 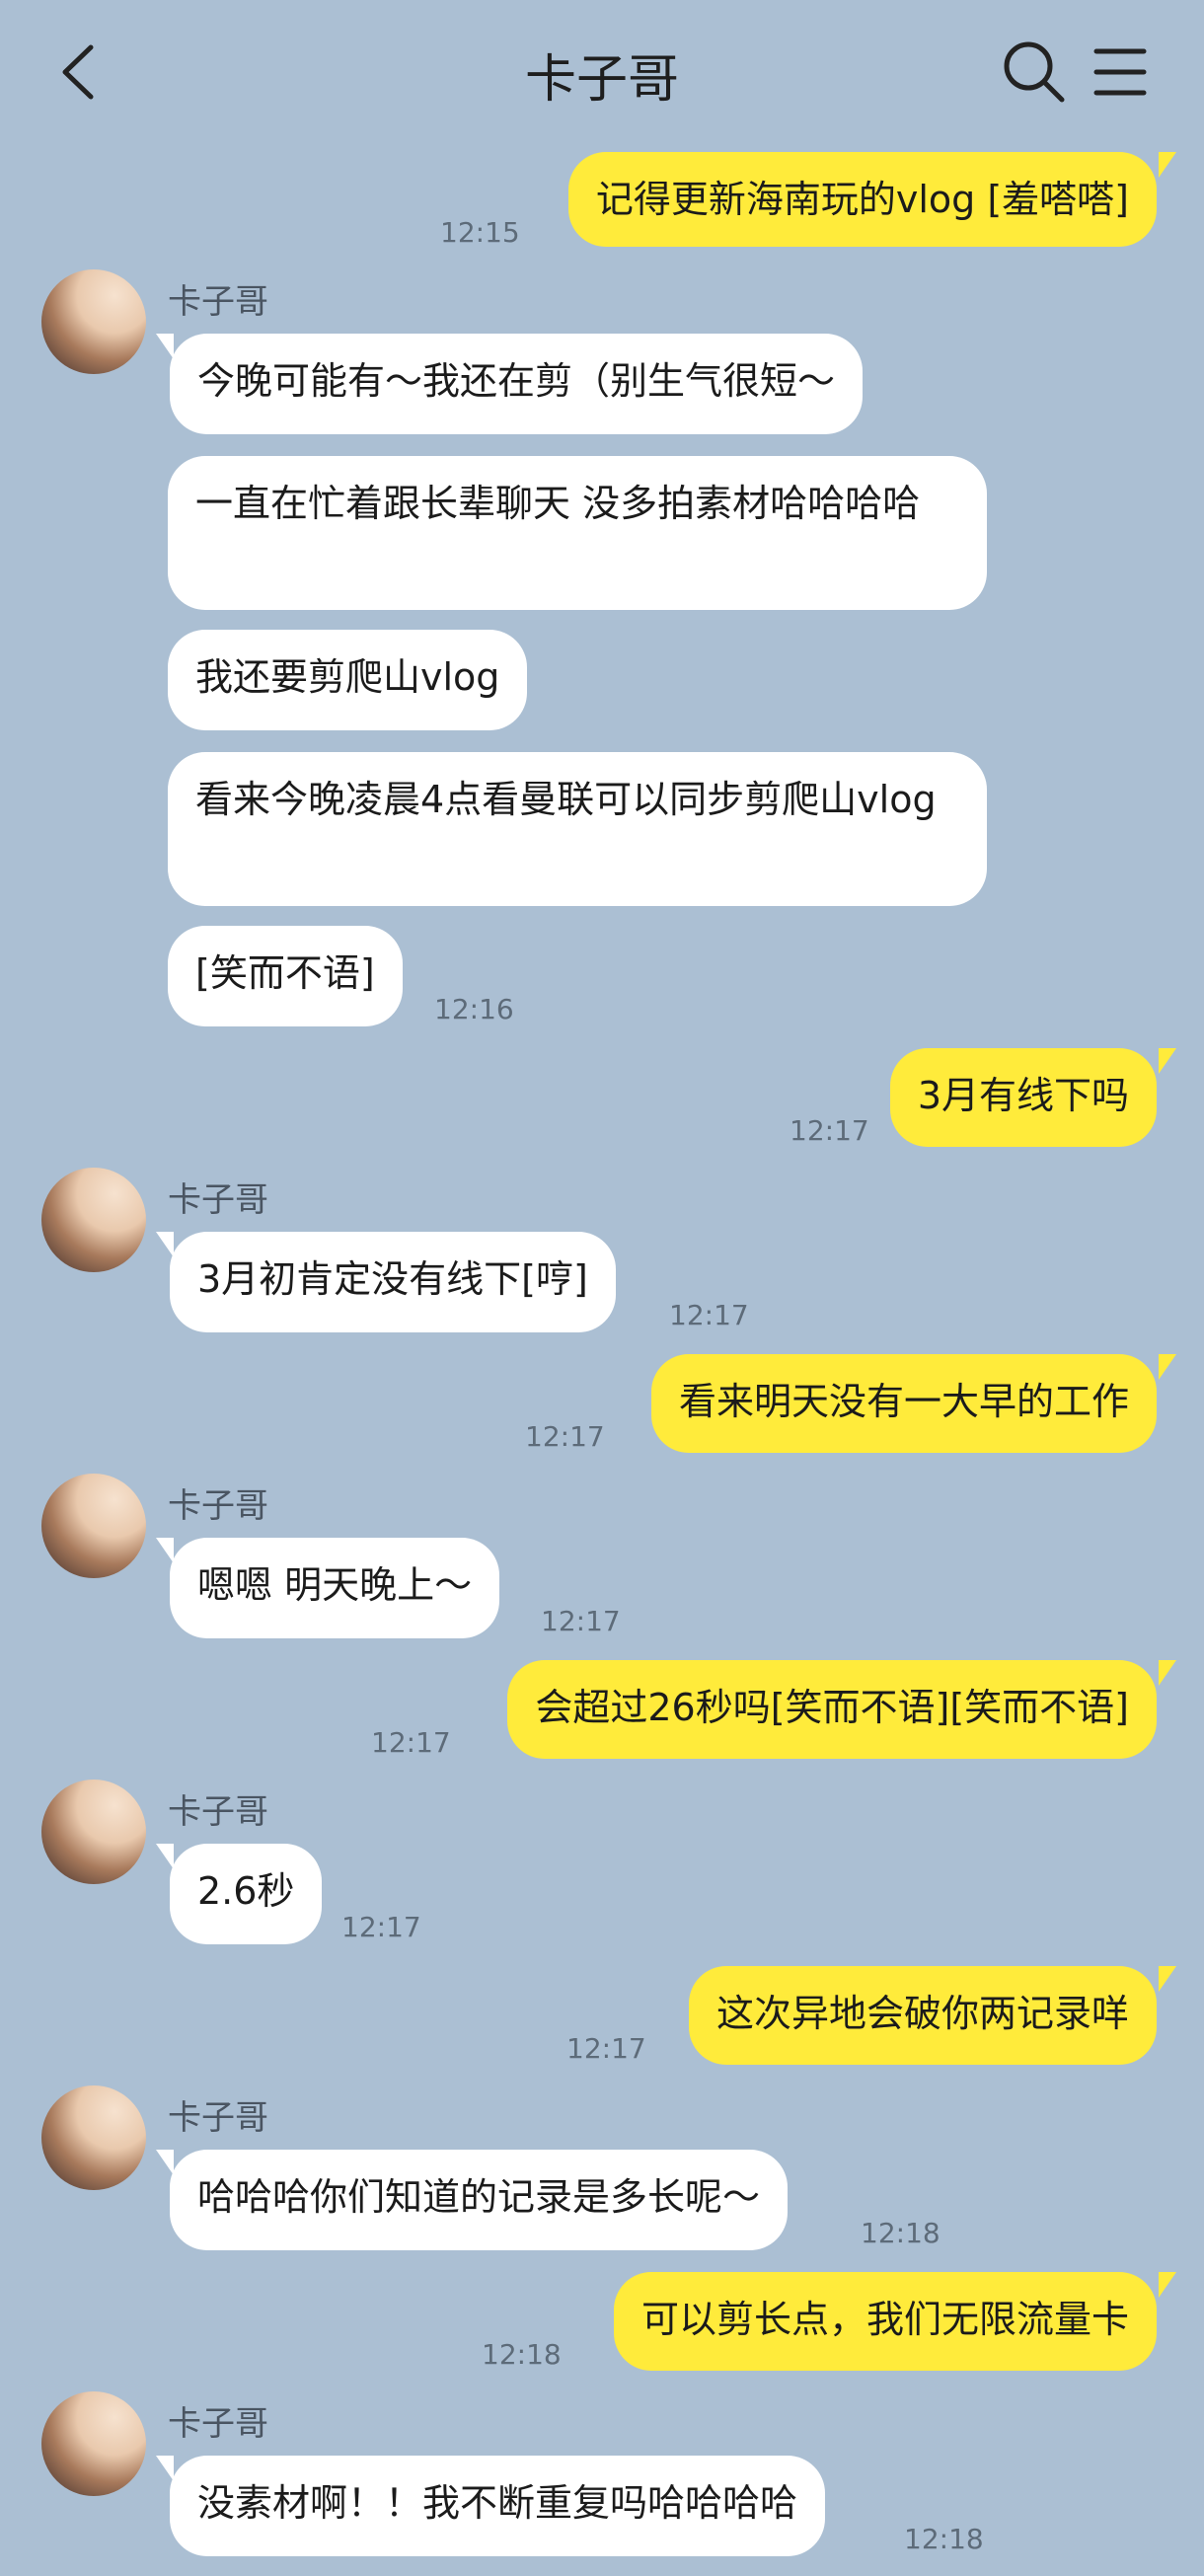 I want to click on incoming-message: 嗯嗯 明天晚上～, so click(x=335, y=1588).